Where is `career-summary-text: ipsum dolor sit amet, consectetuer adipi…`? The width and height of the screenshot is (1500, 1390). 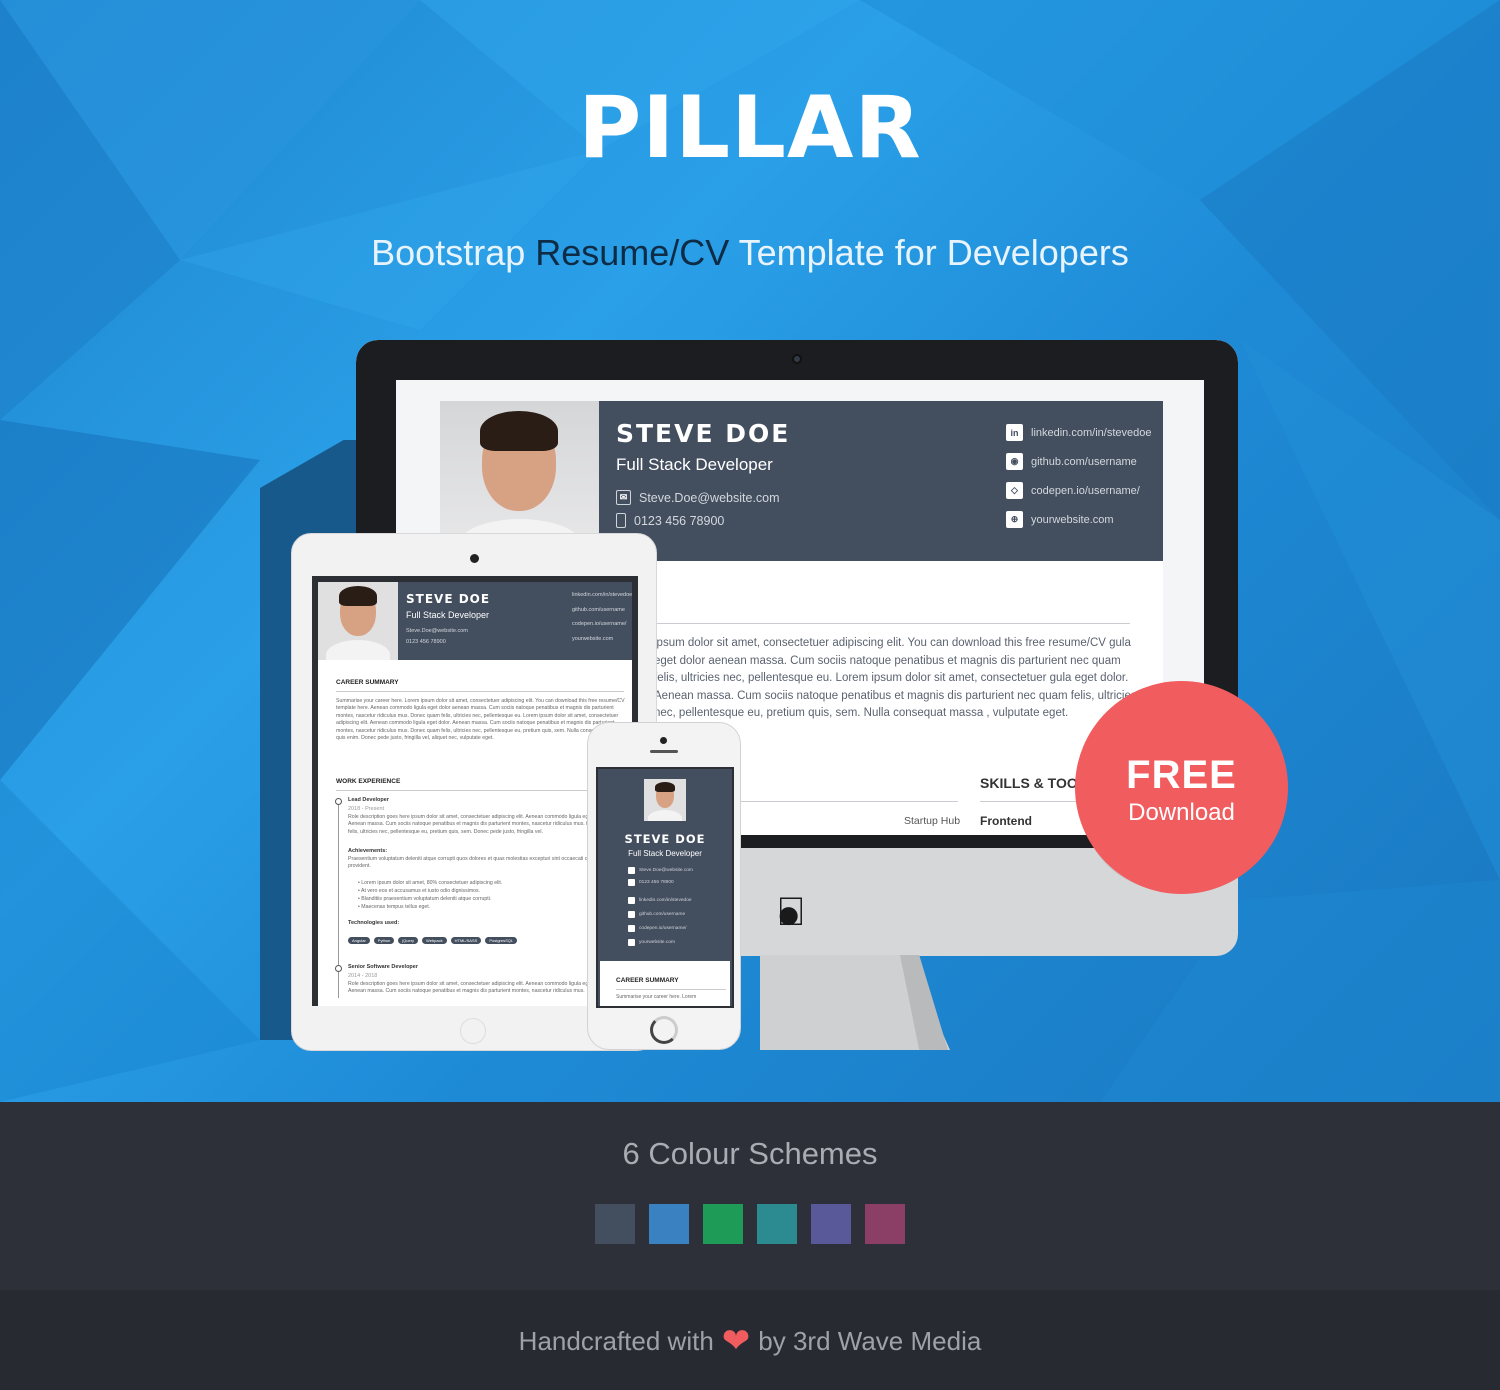
career-summary-text: ipsum dolor sit amet, consectetuer adipi… is located at coordinates (895, 678).